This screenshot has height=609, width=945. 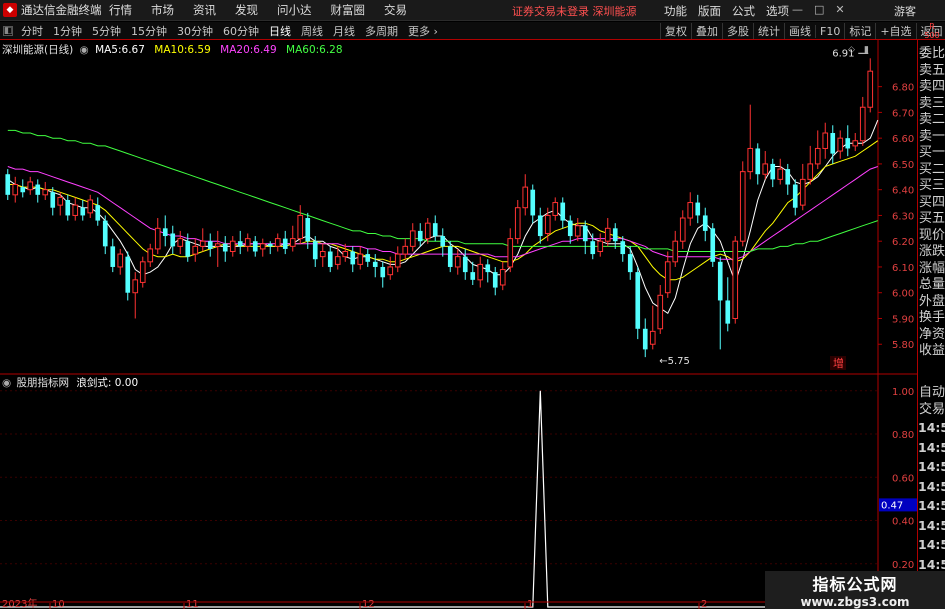 I want to click on sub-ylabel-2: 0.60, so click(x=903, y=478).